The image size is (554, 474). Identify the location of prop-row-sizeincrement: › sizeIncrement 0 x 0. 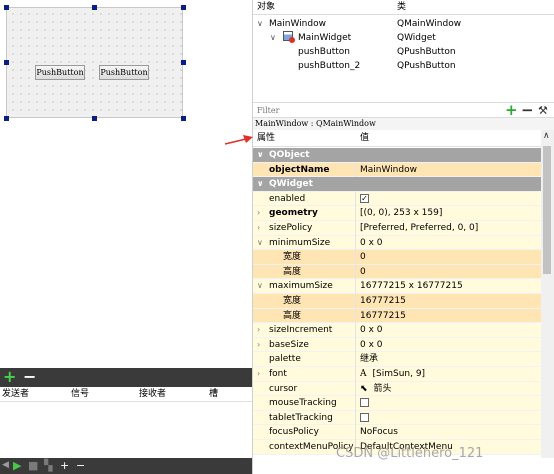
(397, 330).